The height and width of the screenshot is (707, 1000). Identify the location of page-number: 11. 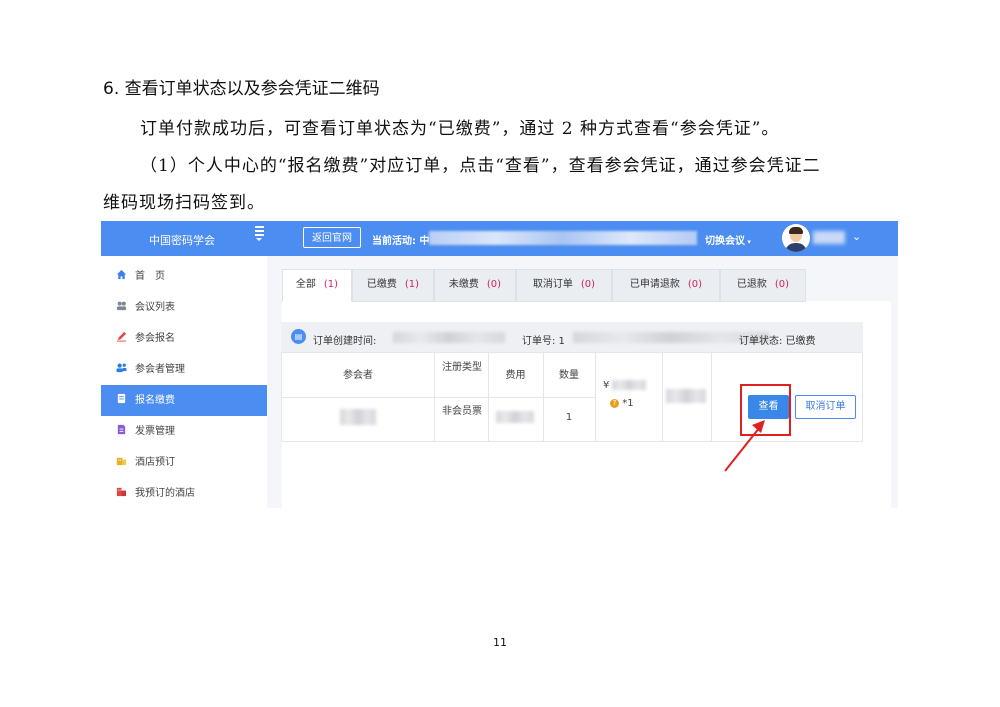
(500, 642).